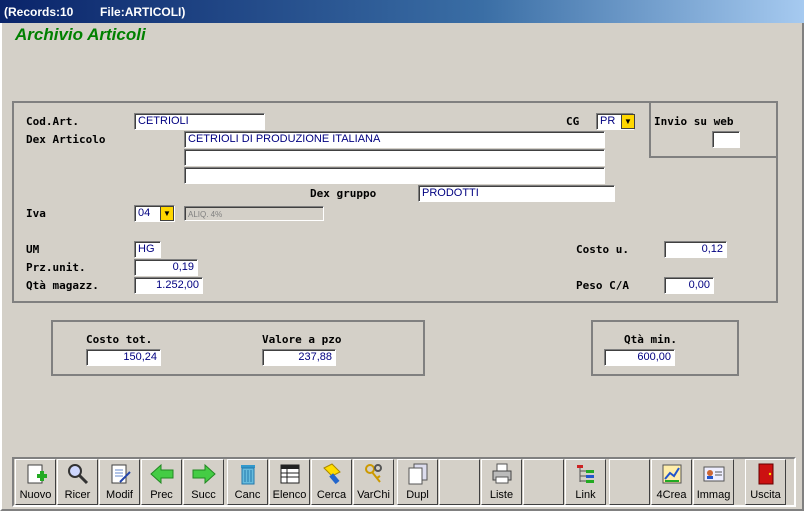 This screenshot has width=804, height=511. I want to click on uscita-label: Uscita, so click(765, 495).